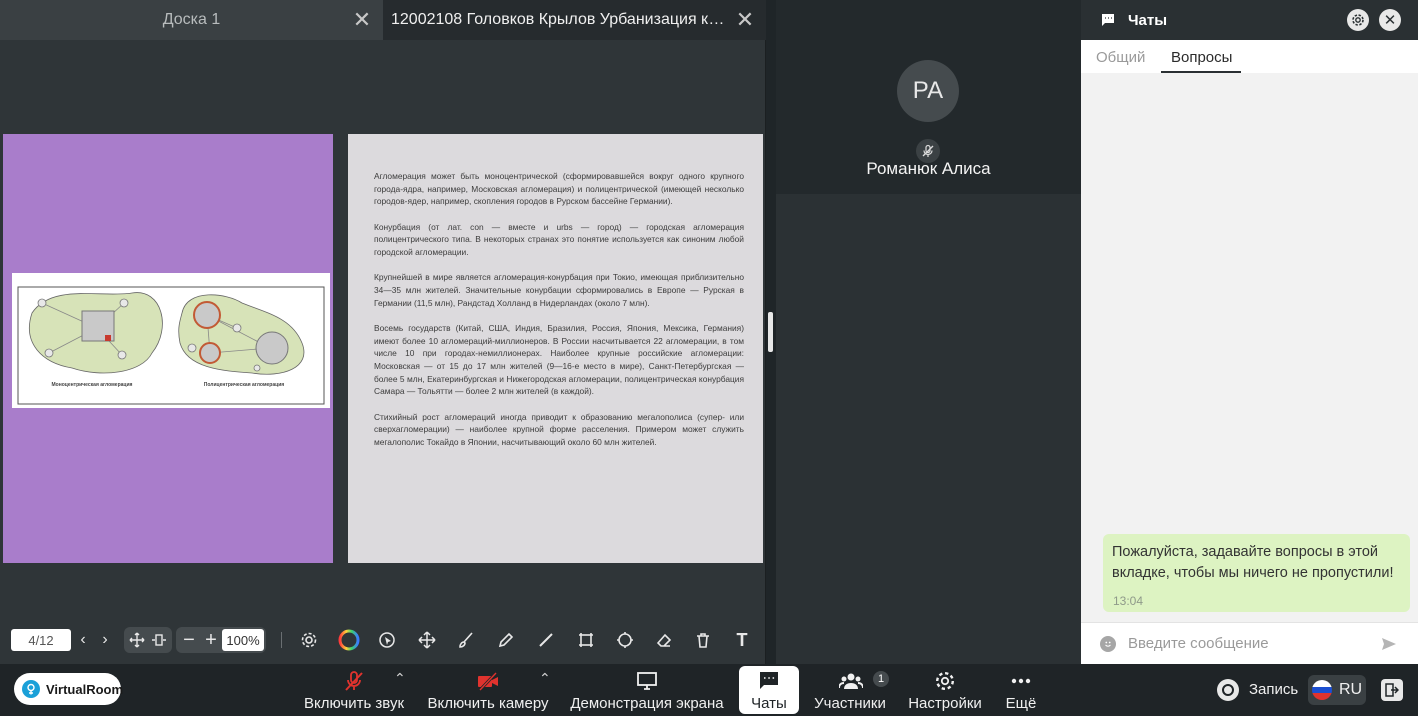 Image resolution: width=1418 pixels, height=716 pixels. I want to click on message-input-bar: Введите сообщение, so click(1249, 643).